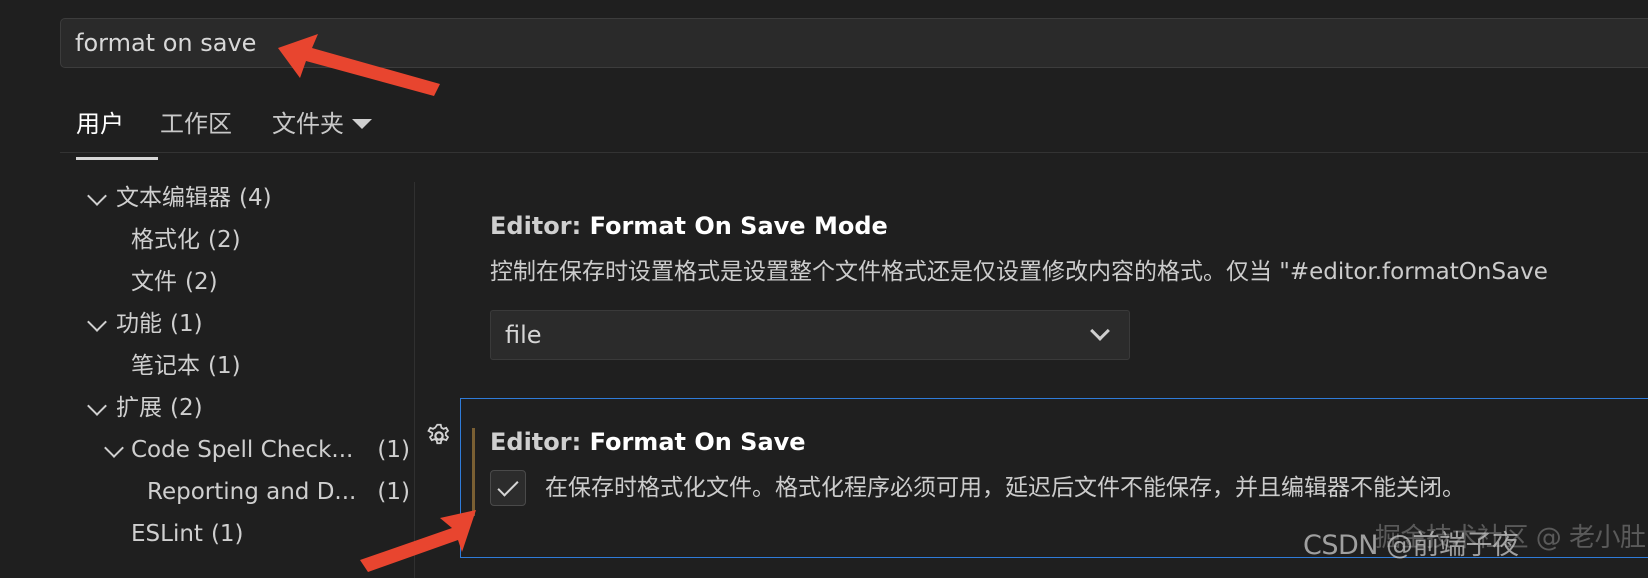  I want to click on toc-label: ESLint, so click(167, 534).